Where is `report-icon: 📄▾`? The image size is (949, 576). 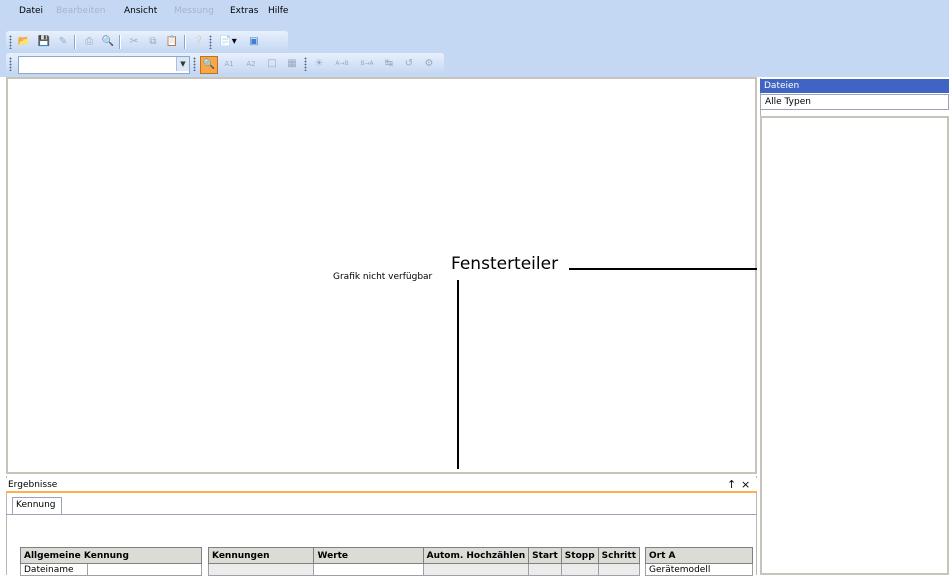
report-icon: 📄▾ is located at coordinates (228, 42).